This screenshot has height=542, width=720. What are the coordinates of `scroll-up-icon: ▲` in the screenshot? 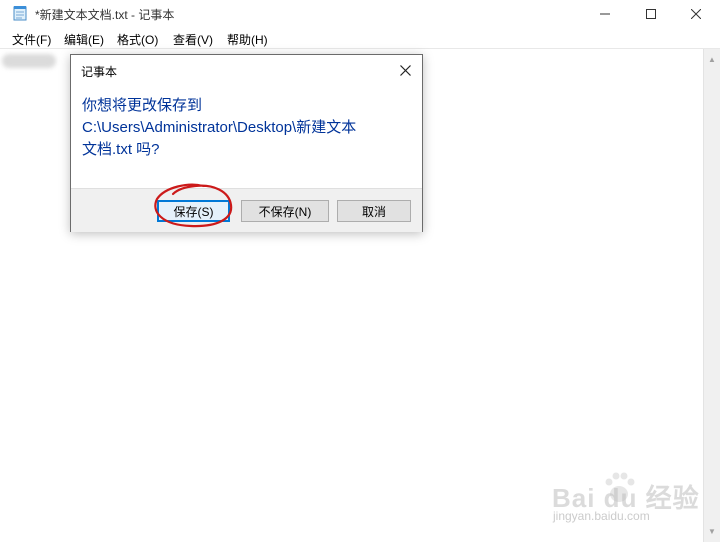 It's located at (712, 59).